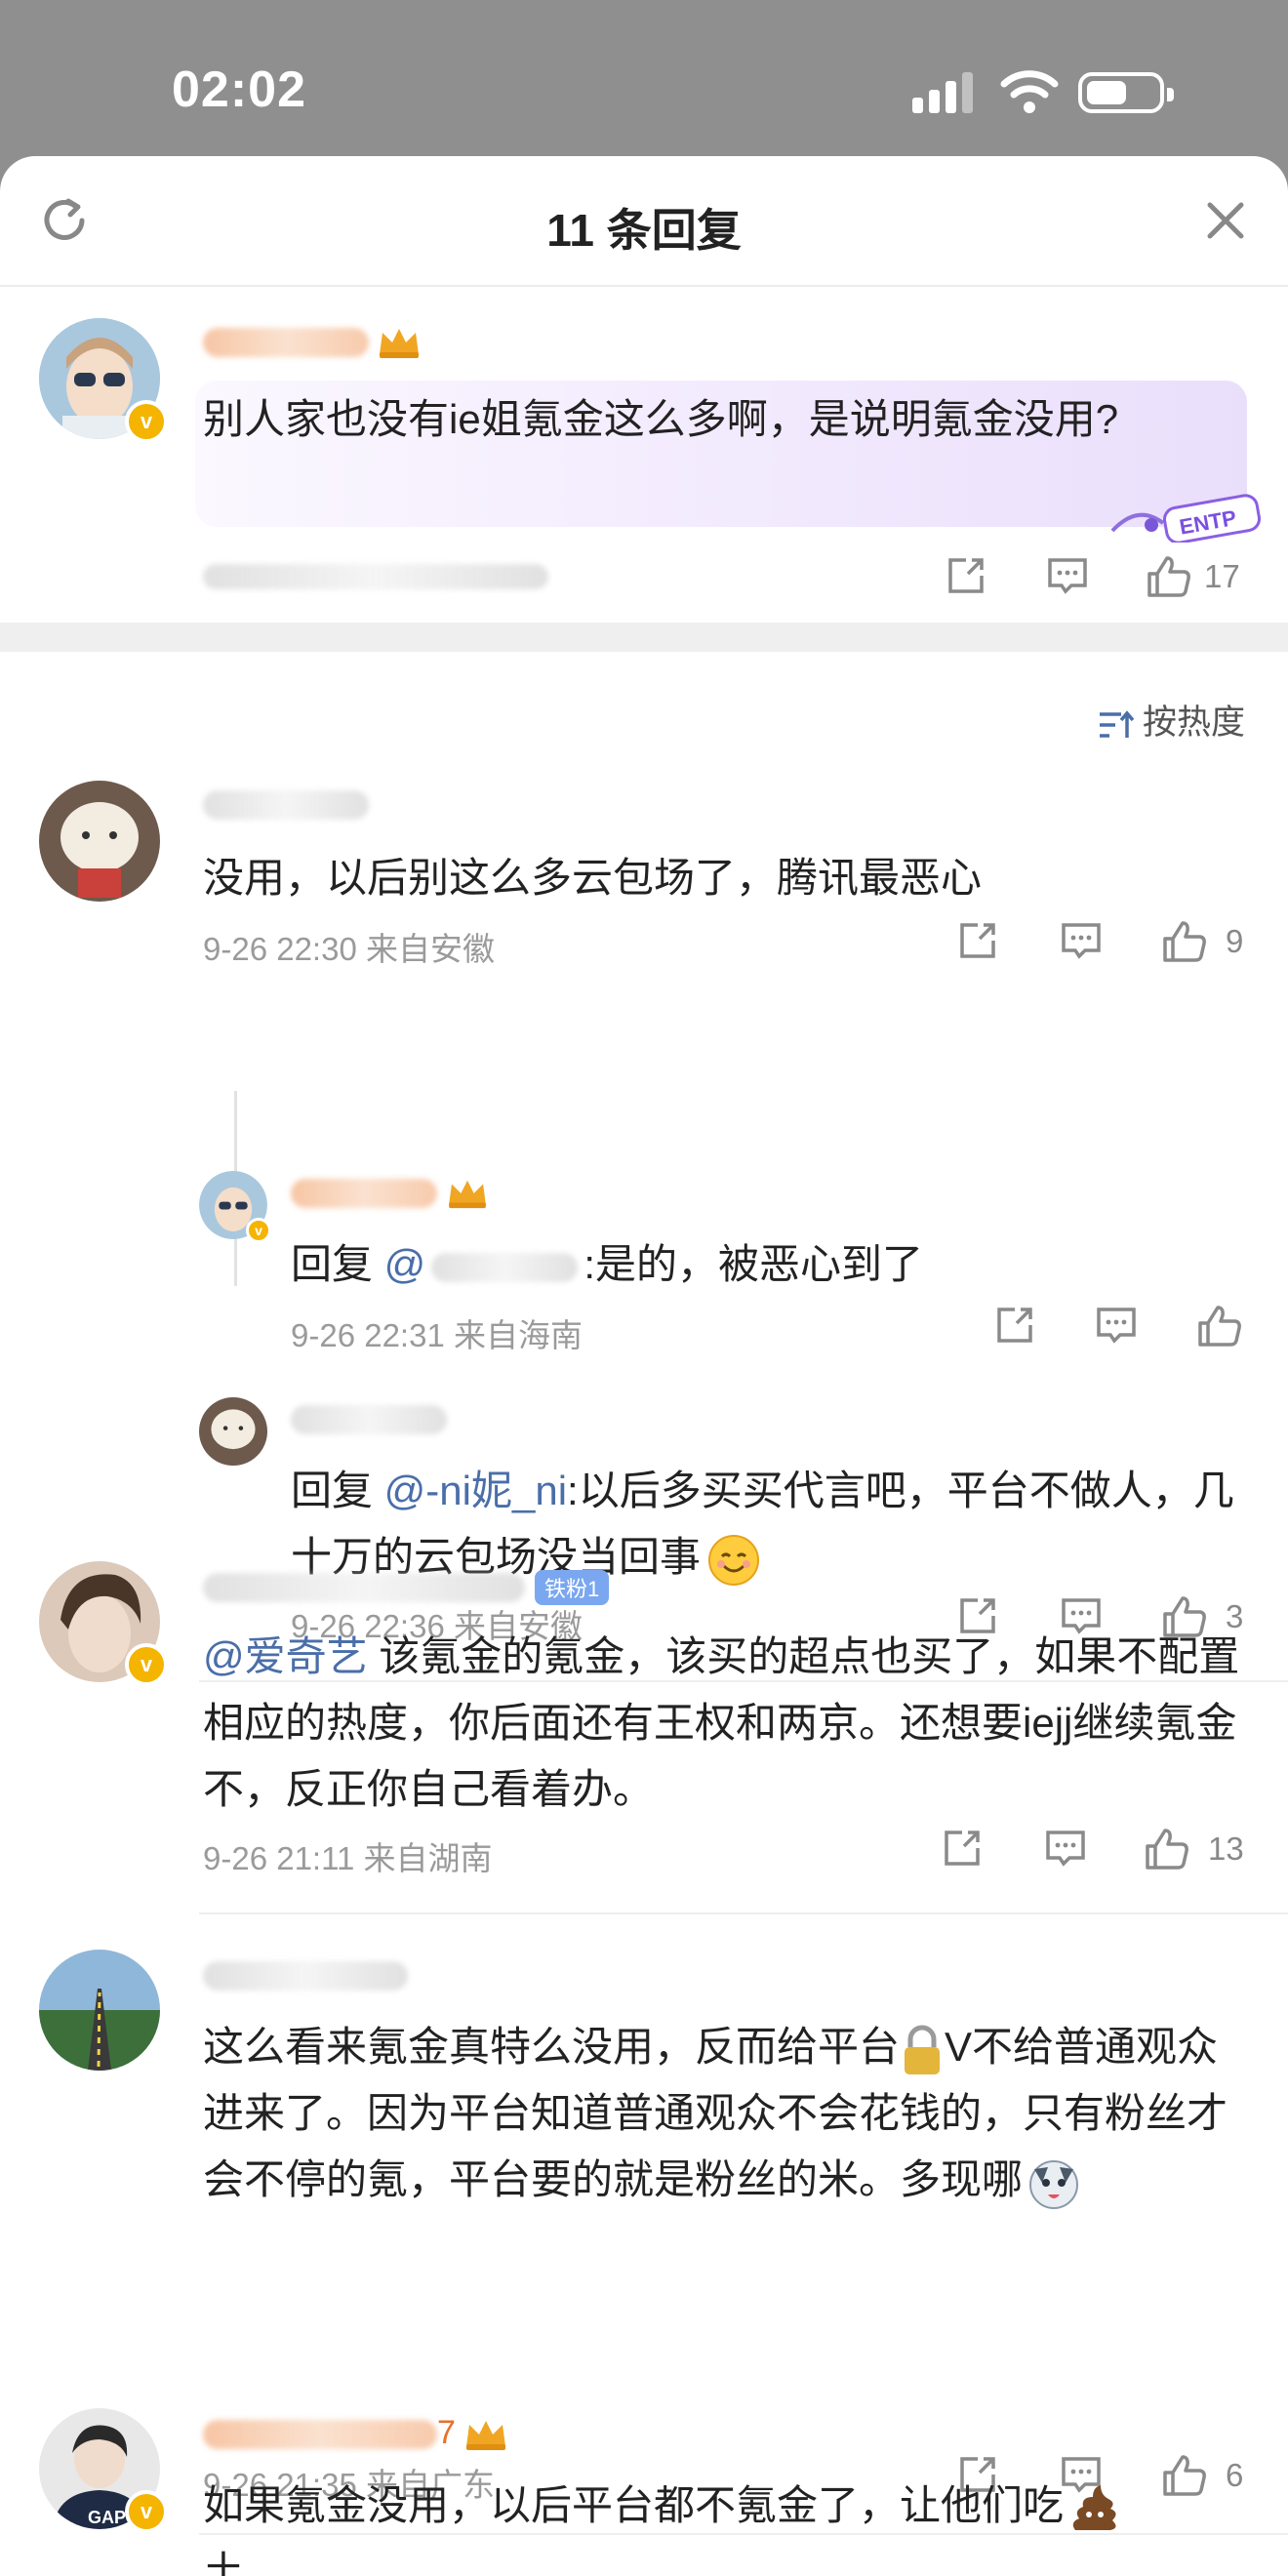  I want to click on comment-meta: 9-26 21:11 来自湖南, so click(348, 1858).